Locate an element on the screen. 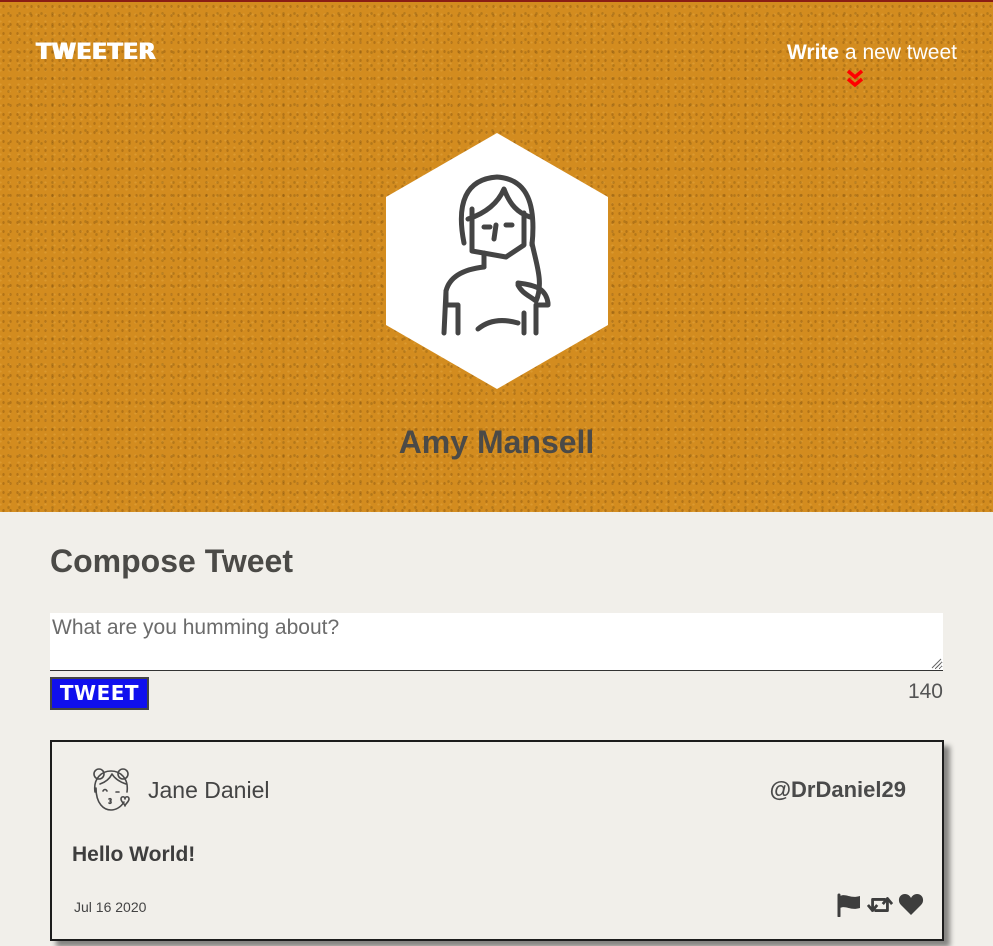  tweet-button: TWEET is located at coordinates (99, 693).